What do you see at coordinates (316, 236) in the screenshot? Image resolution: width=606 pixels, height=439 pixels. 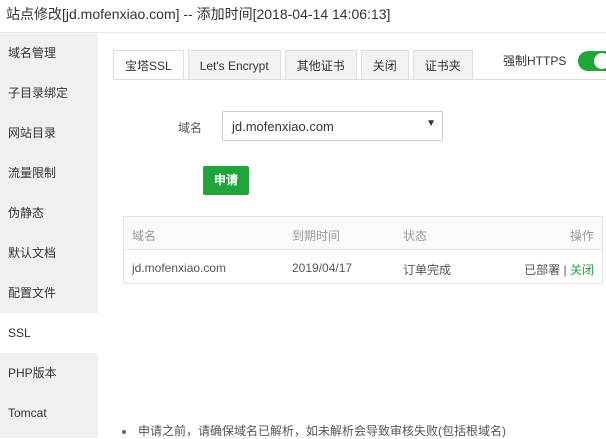 I see `col-expires: 到期时间` at bounding box center [316, 236].